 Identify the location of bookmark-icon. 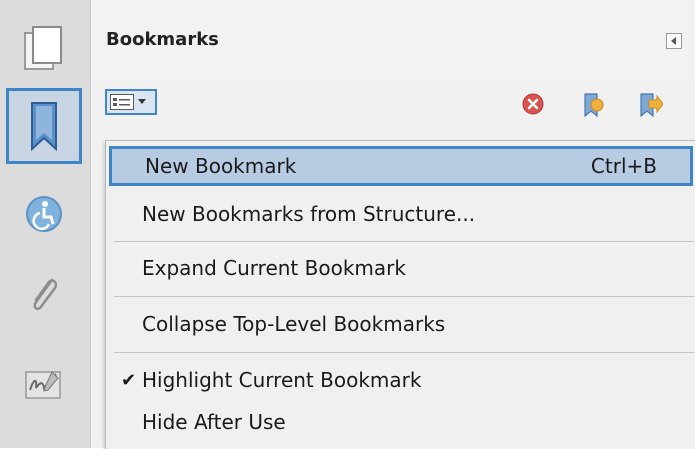
(44, 127).